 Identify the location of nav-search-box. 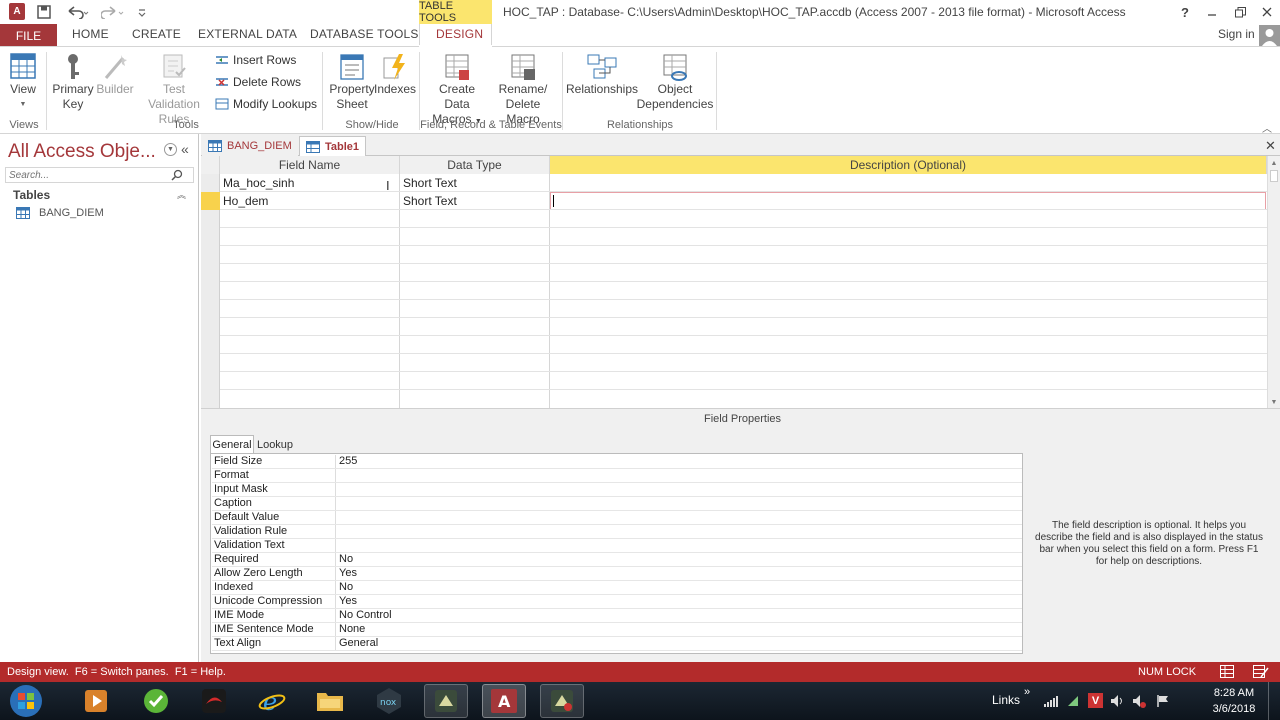
(99, 175).